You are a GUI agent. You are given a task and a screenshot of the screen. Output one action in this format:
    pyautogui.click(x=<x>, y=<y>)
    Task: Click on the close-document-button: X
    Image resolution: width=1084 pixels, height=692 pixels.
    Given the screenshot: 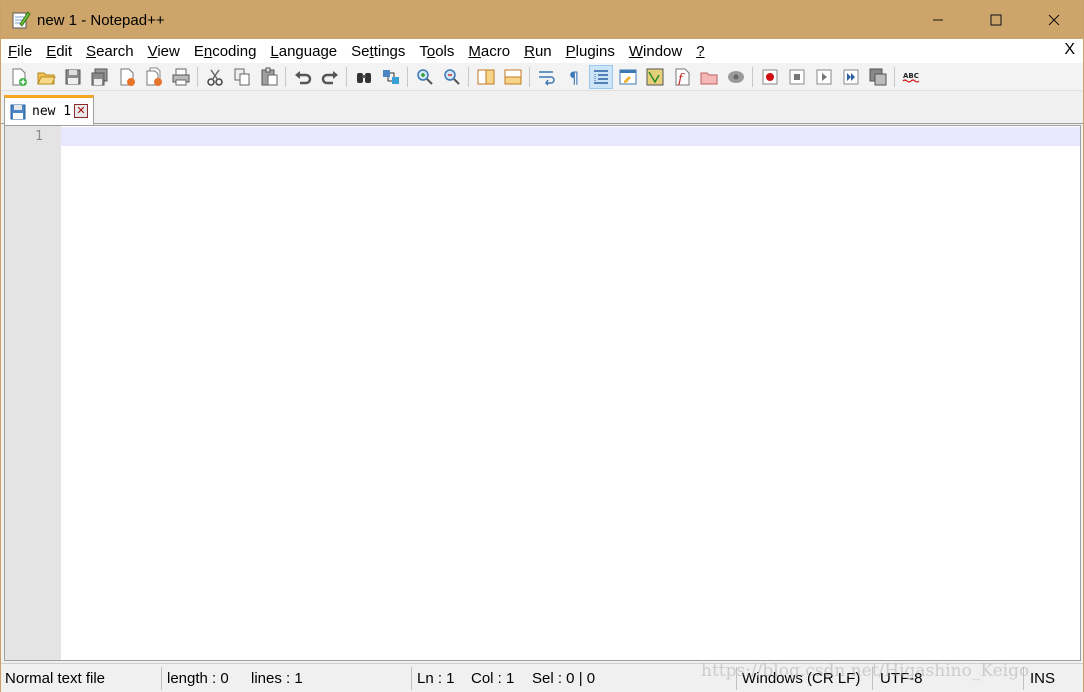 What is the action you would take?
    pyautogui.click(x=1069, y=50)
    